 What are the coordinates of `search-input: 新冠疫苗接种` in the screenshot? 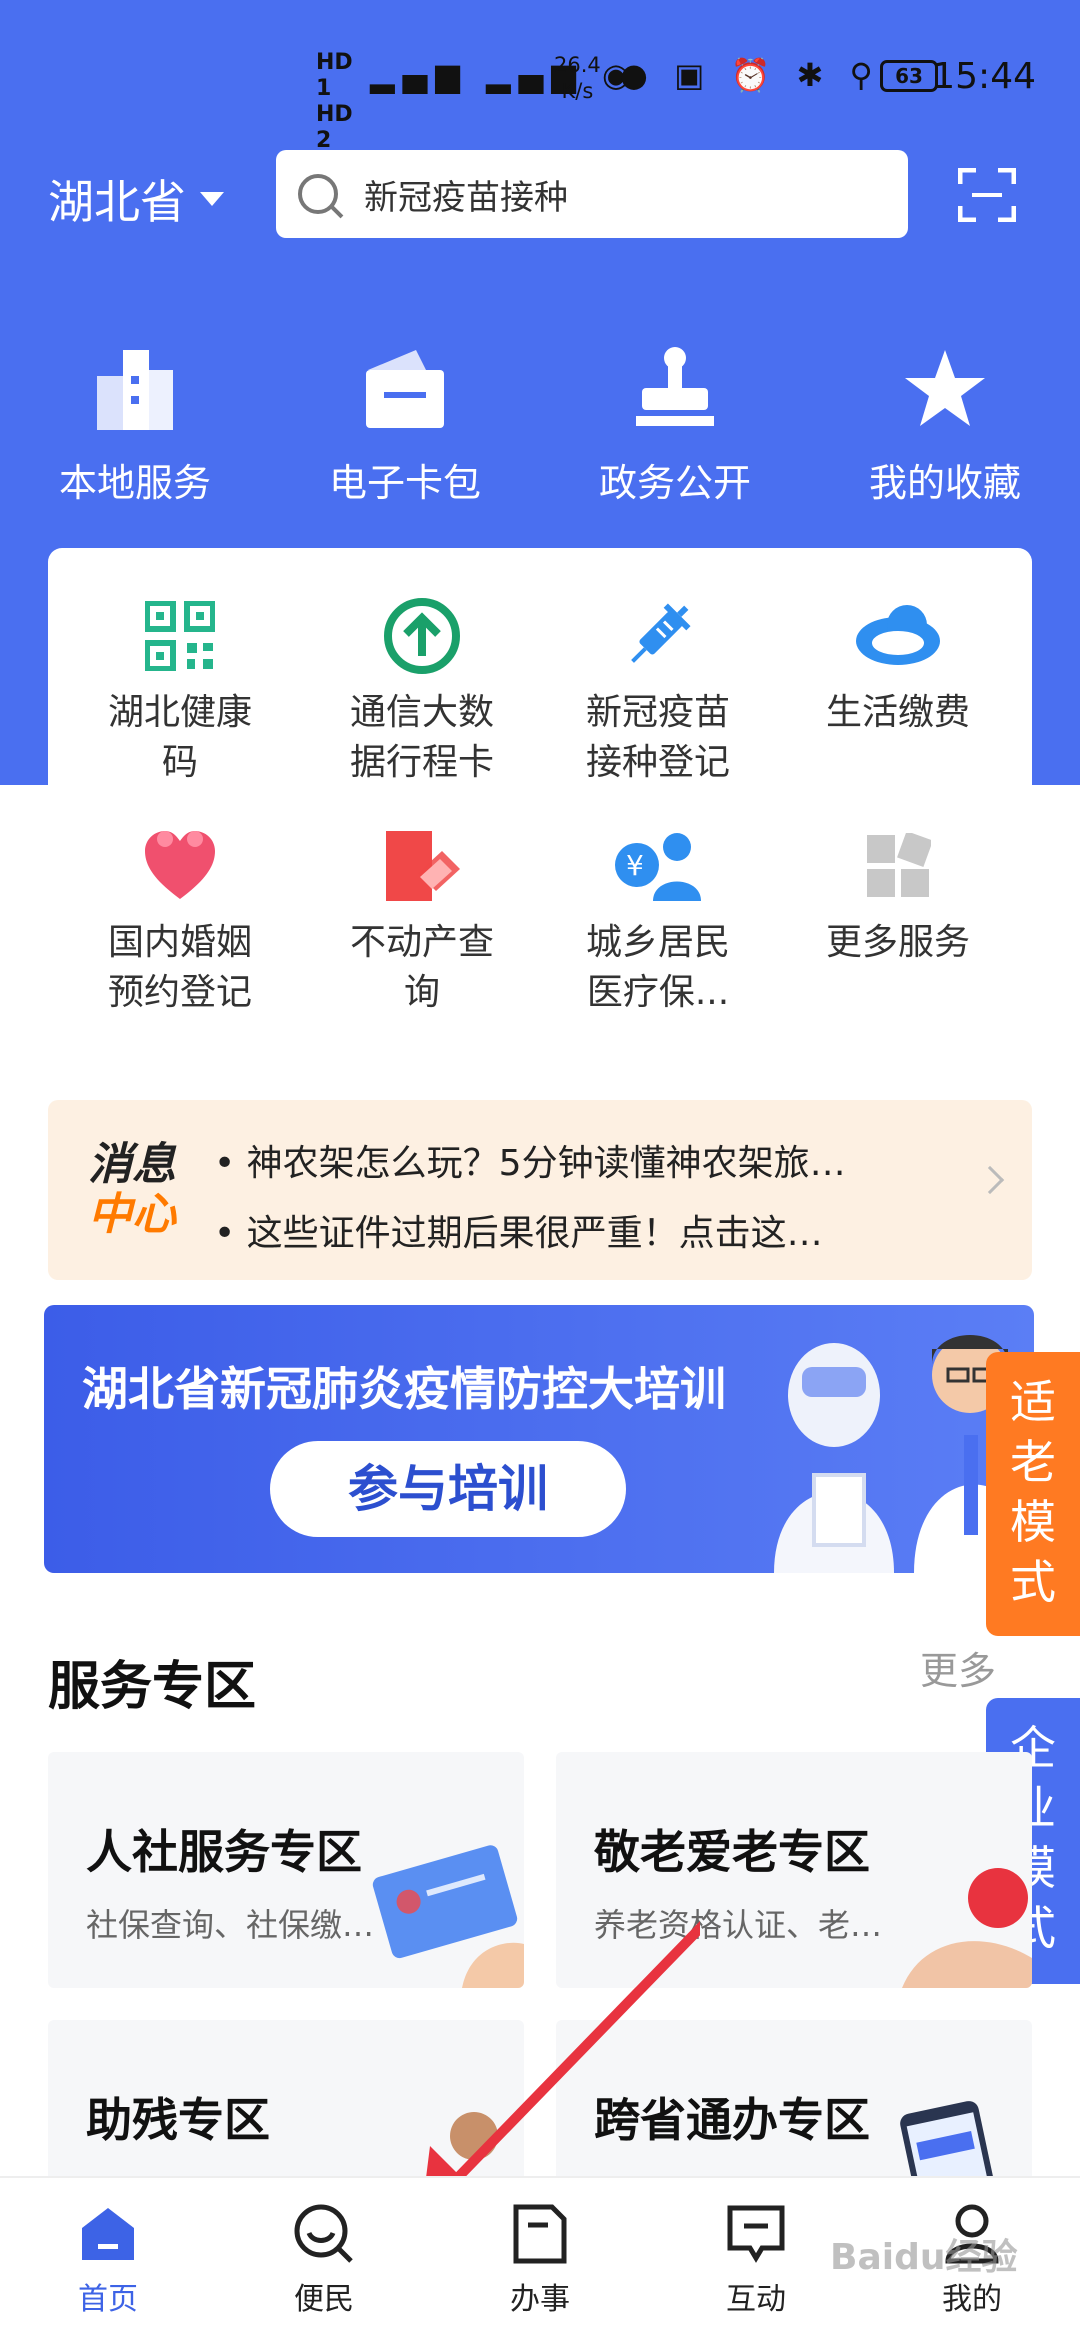 It's located at (592, 194).